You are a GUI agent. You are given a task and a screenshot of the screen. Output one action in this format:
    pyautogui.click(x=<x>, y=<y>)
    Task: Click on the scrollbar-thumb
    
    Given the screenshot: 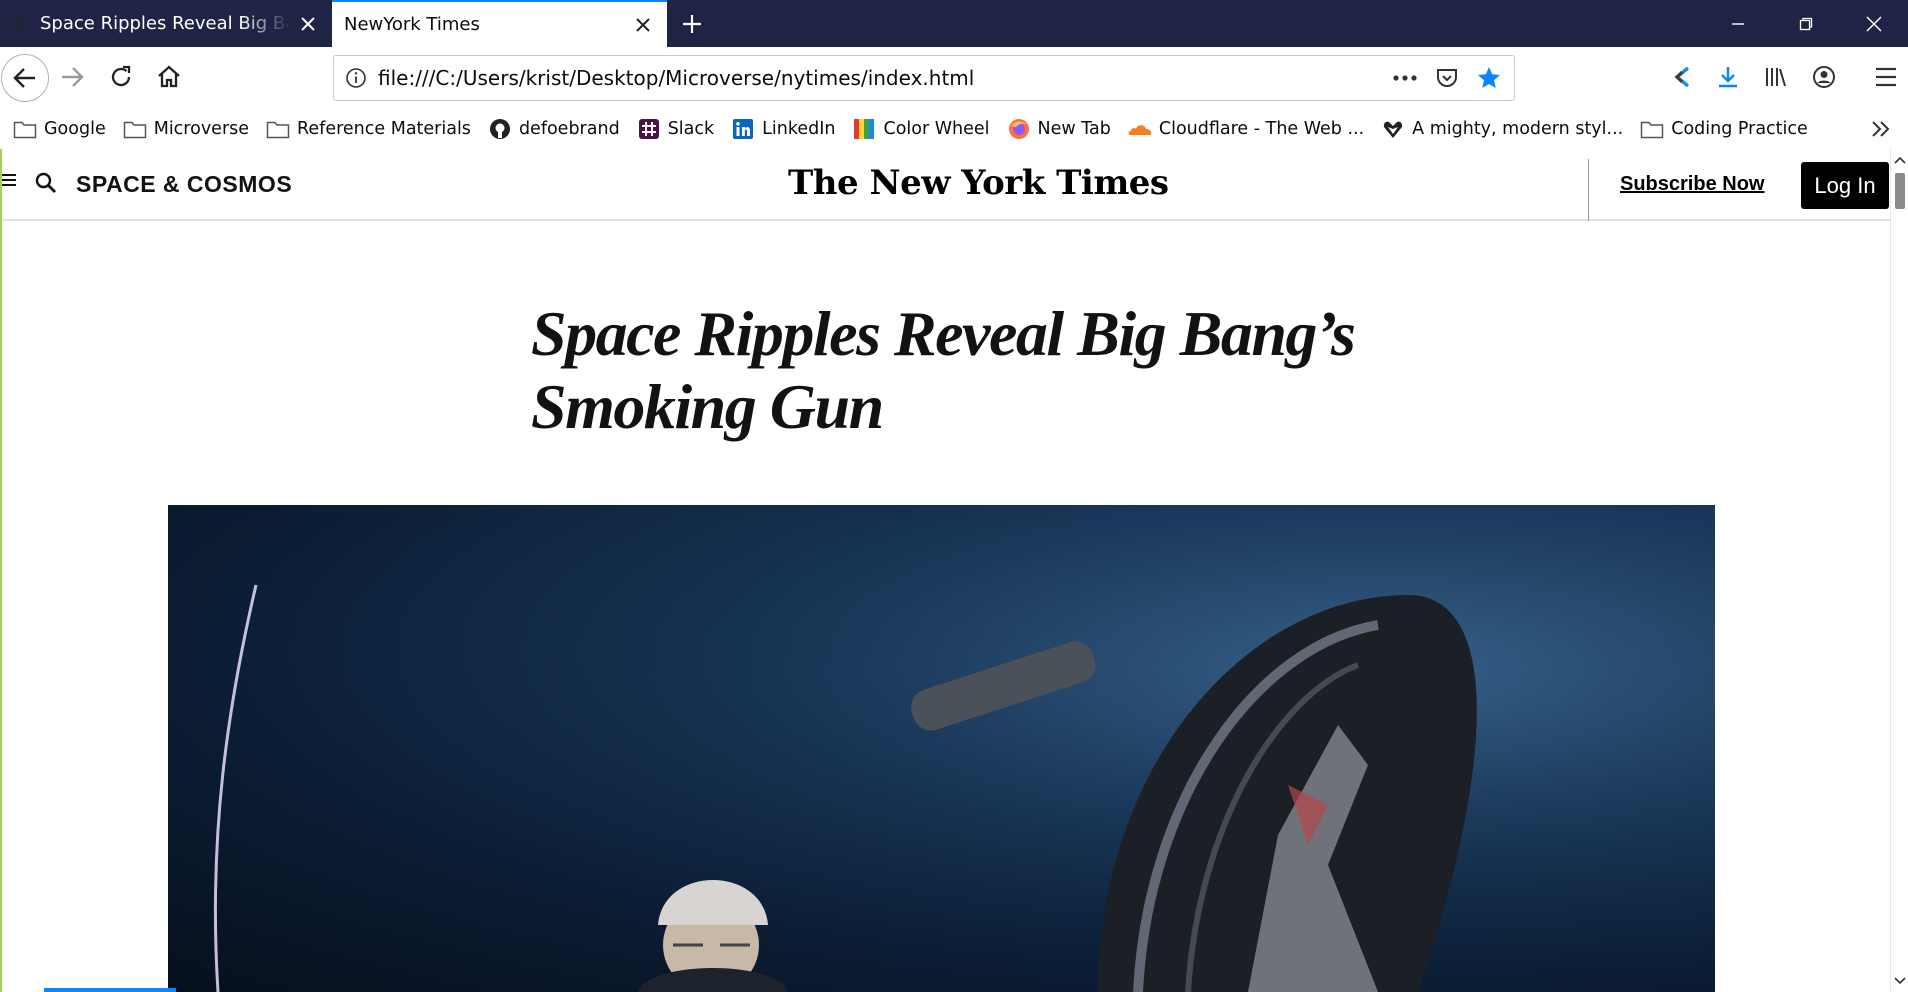 What is the action you would take?
    pyautogui.click(x=1900, y=191)
    